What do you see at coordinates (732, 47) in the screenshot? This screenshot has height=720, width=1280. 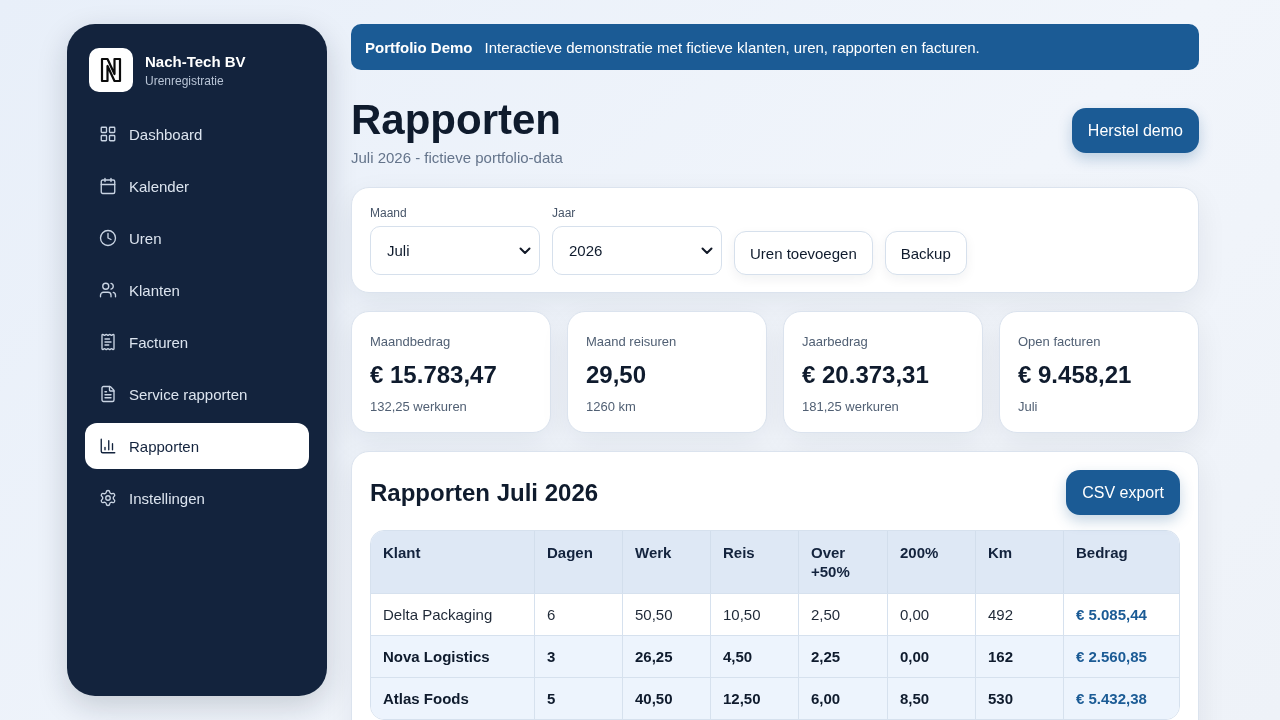 I see `banner-text: Interactieve demonstratie met fictieve klanten, uren, rapporten en facturen.` at bounding box center [732, 47].